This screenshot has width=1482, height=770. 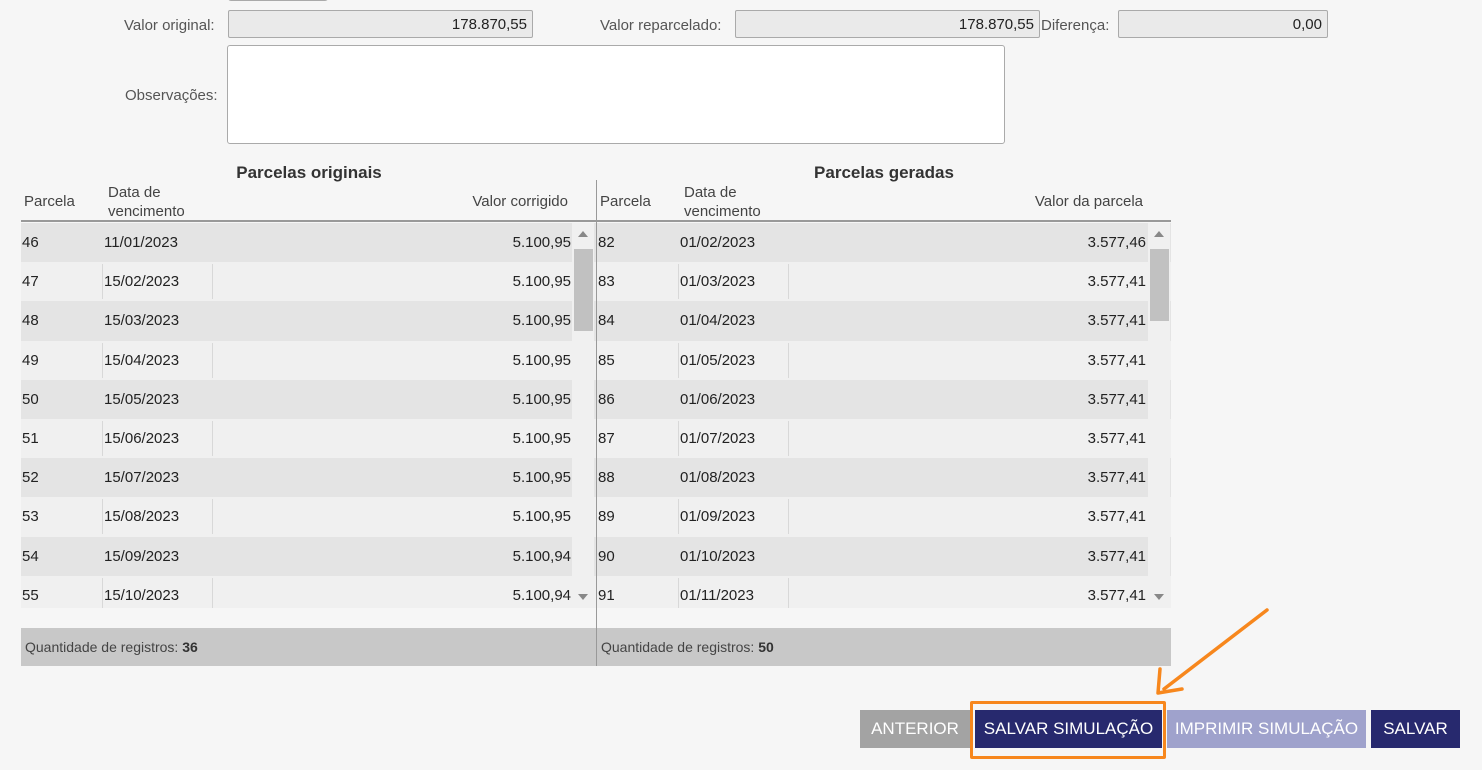 I want to click on cell-parcela: 87, so click(x=606, y=438).